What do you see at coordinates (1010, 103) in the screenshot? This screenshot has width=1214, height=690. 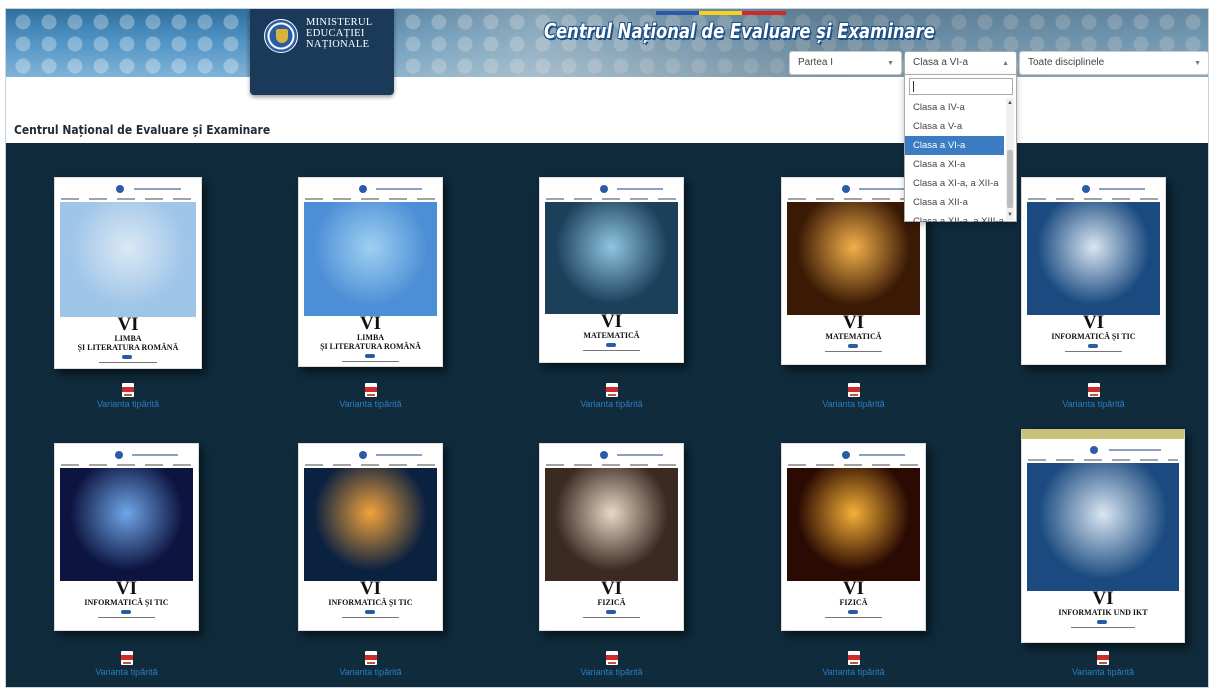 I see `scroll-up-icon: ▲` at bounding box center [1010, 103].